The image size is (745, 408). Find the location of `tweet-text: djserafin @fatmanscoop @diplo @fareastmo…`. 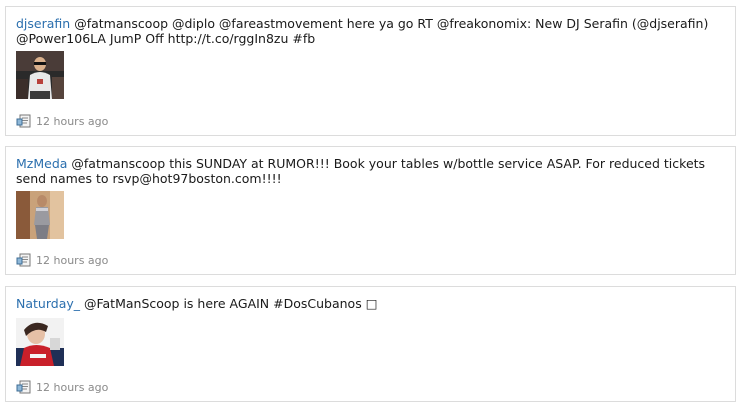

tweet-text: djserafin @fatmanscoop @diplo @fareastmo… is located at coordinates (368, 31).